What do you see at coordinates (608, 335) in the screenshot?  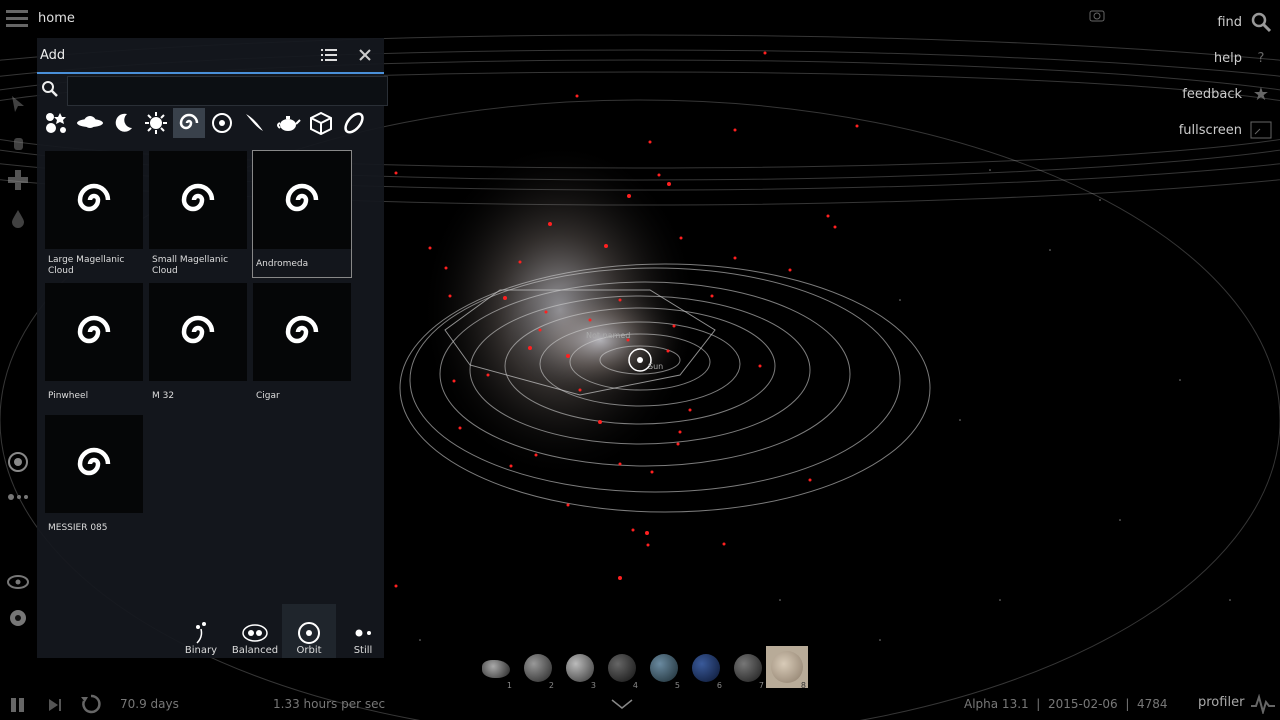 I see `label-not-named: Not named` at bounding box center [608, 335].